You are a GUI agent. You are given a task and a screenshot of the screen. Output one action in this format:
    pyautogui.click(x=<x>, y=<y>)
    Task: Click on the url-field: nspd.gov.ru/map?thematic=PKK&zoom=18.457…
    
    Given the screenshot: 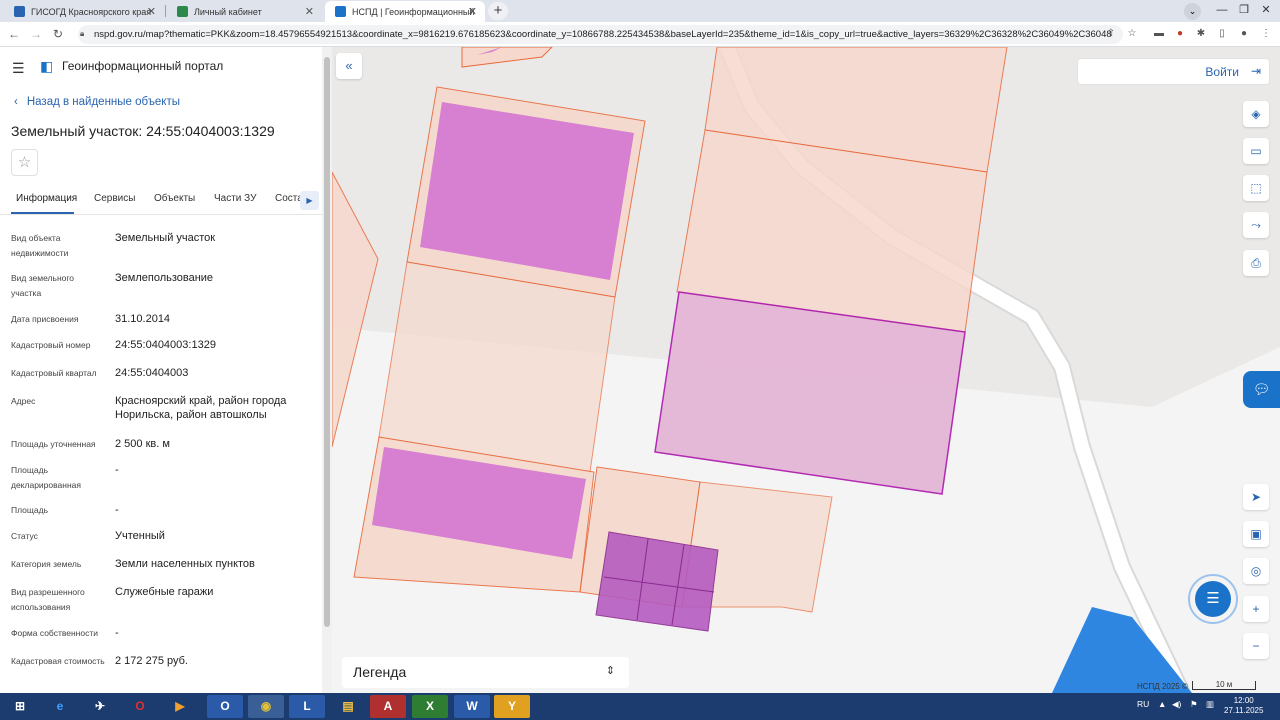 What is the action you would take?
    pyautogui.click(x=600, y=34)
    